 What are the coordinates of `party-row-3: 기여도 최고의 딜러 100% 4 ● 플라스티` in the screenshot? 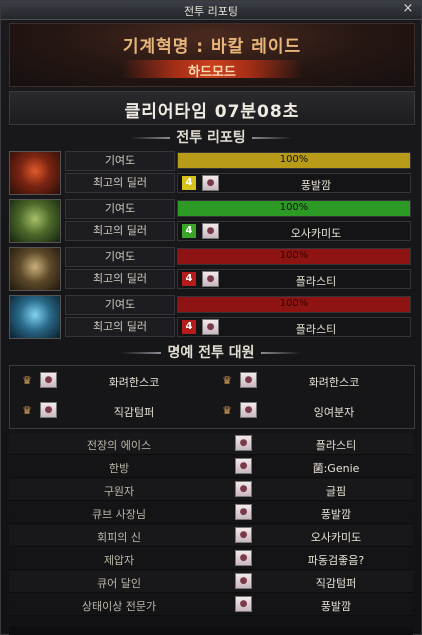 It's located at (211, 269).